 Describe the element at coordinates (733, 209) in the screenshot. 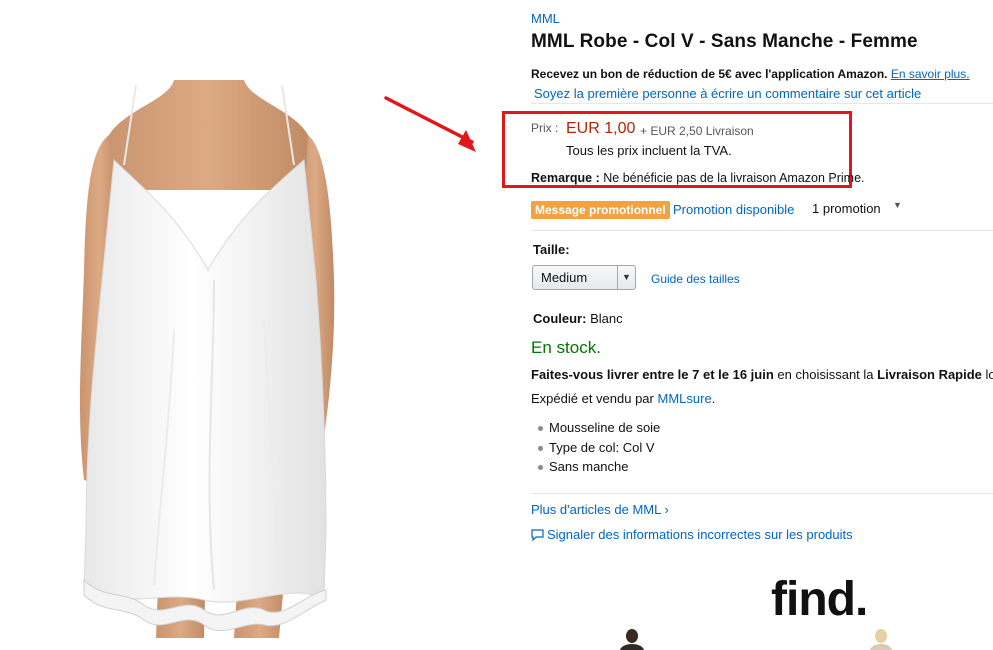

I see `promotion-link: Promotion disponible` at that location.